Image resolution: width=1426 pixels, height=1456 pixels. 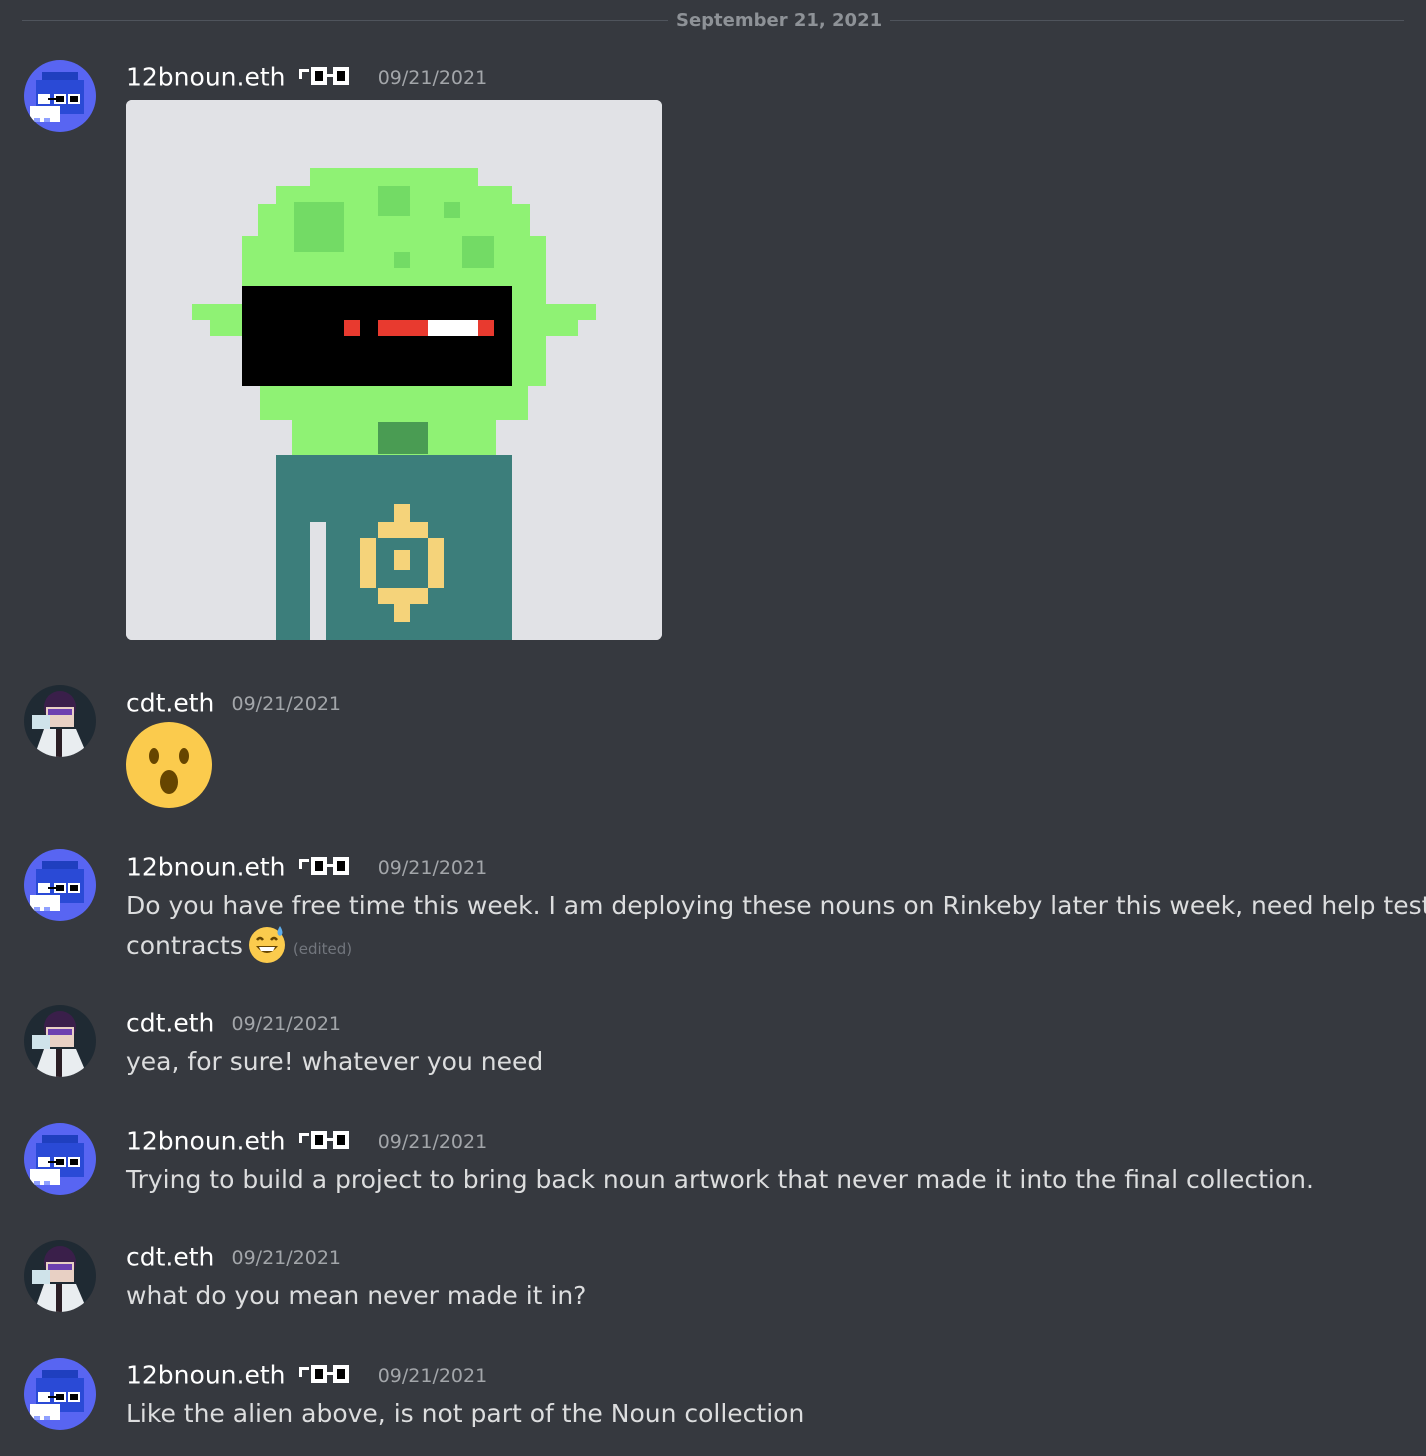 I want to click on image-attachment, so click(x=394, y=370).